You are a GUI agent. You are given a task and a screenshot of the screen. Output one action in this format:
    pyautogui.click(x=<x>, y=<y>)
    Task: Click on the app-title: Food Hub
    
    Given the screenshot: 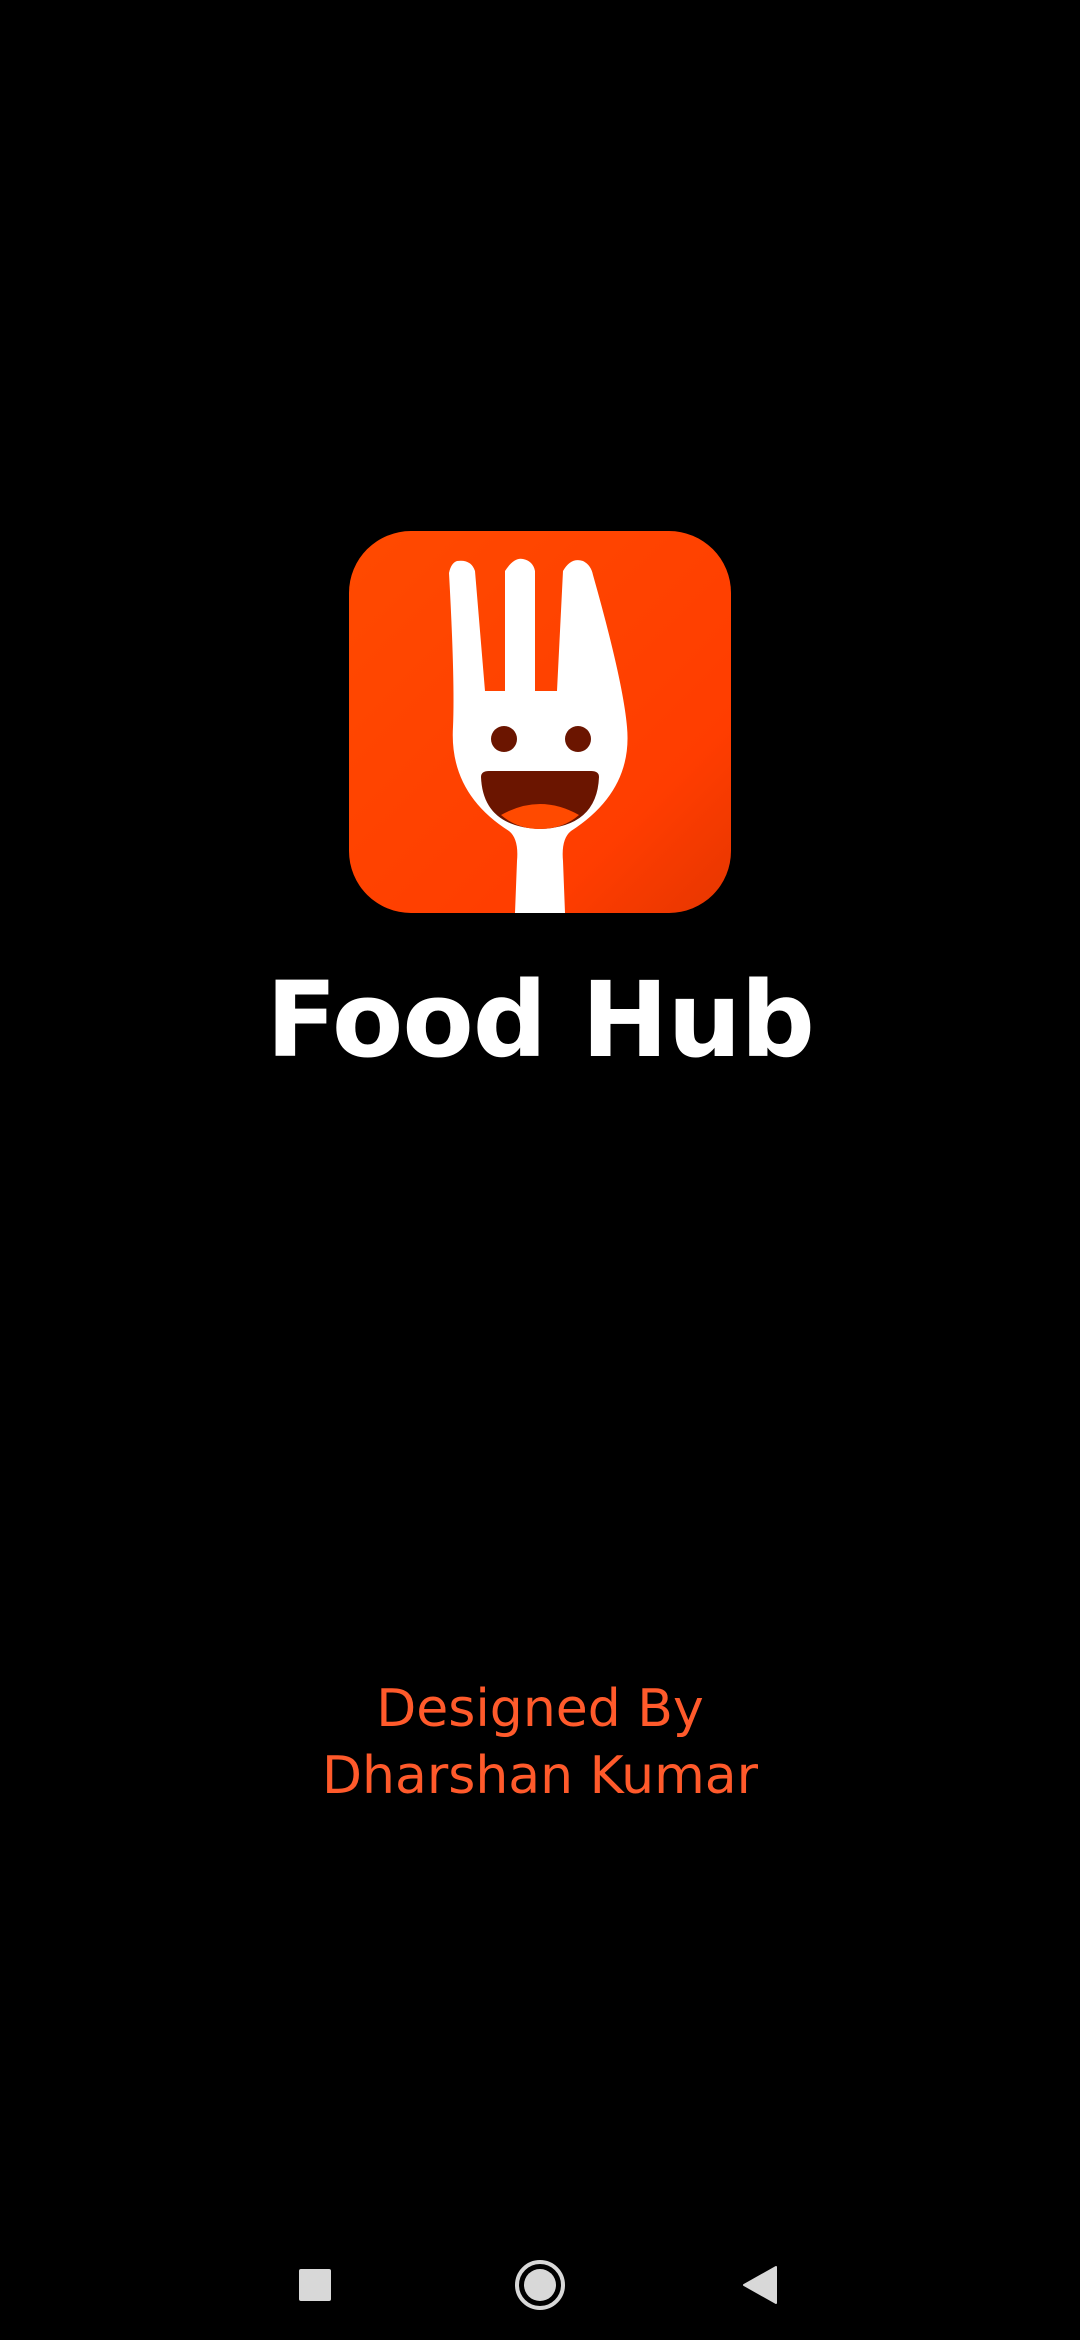 What is the action you would take?
    pyautogui.click(x=540, y=1020)
    